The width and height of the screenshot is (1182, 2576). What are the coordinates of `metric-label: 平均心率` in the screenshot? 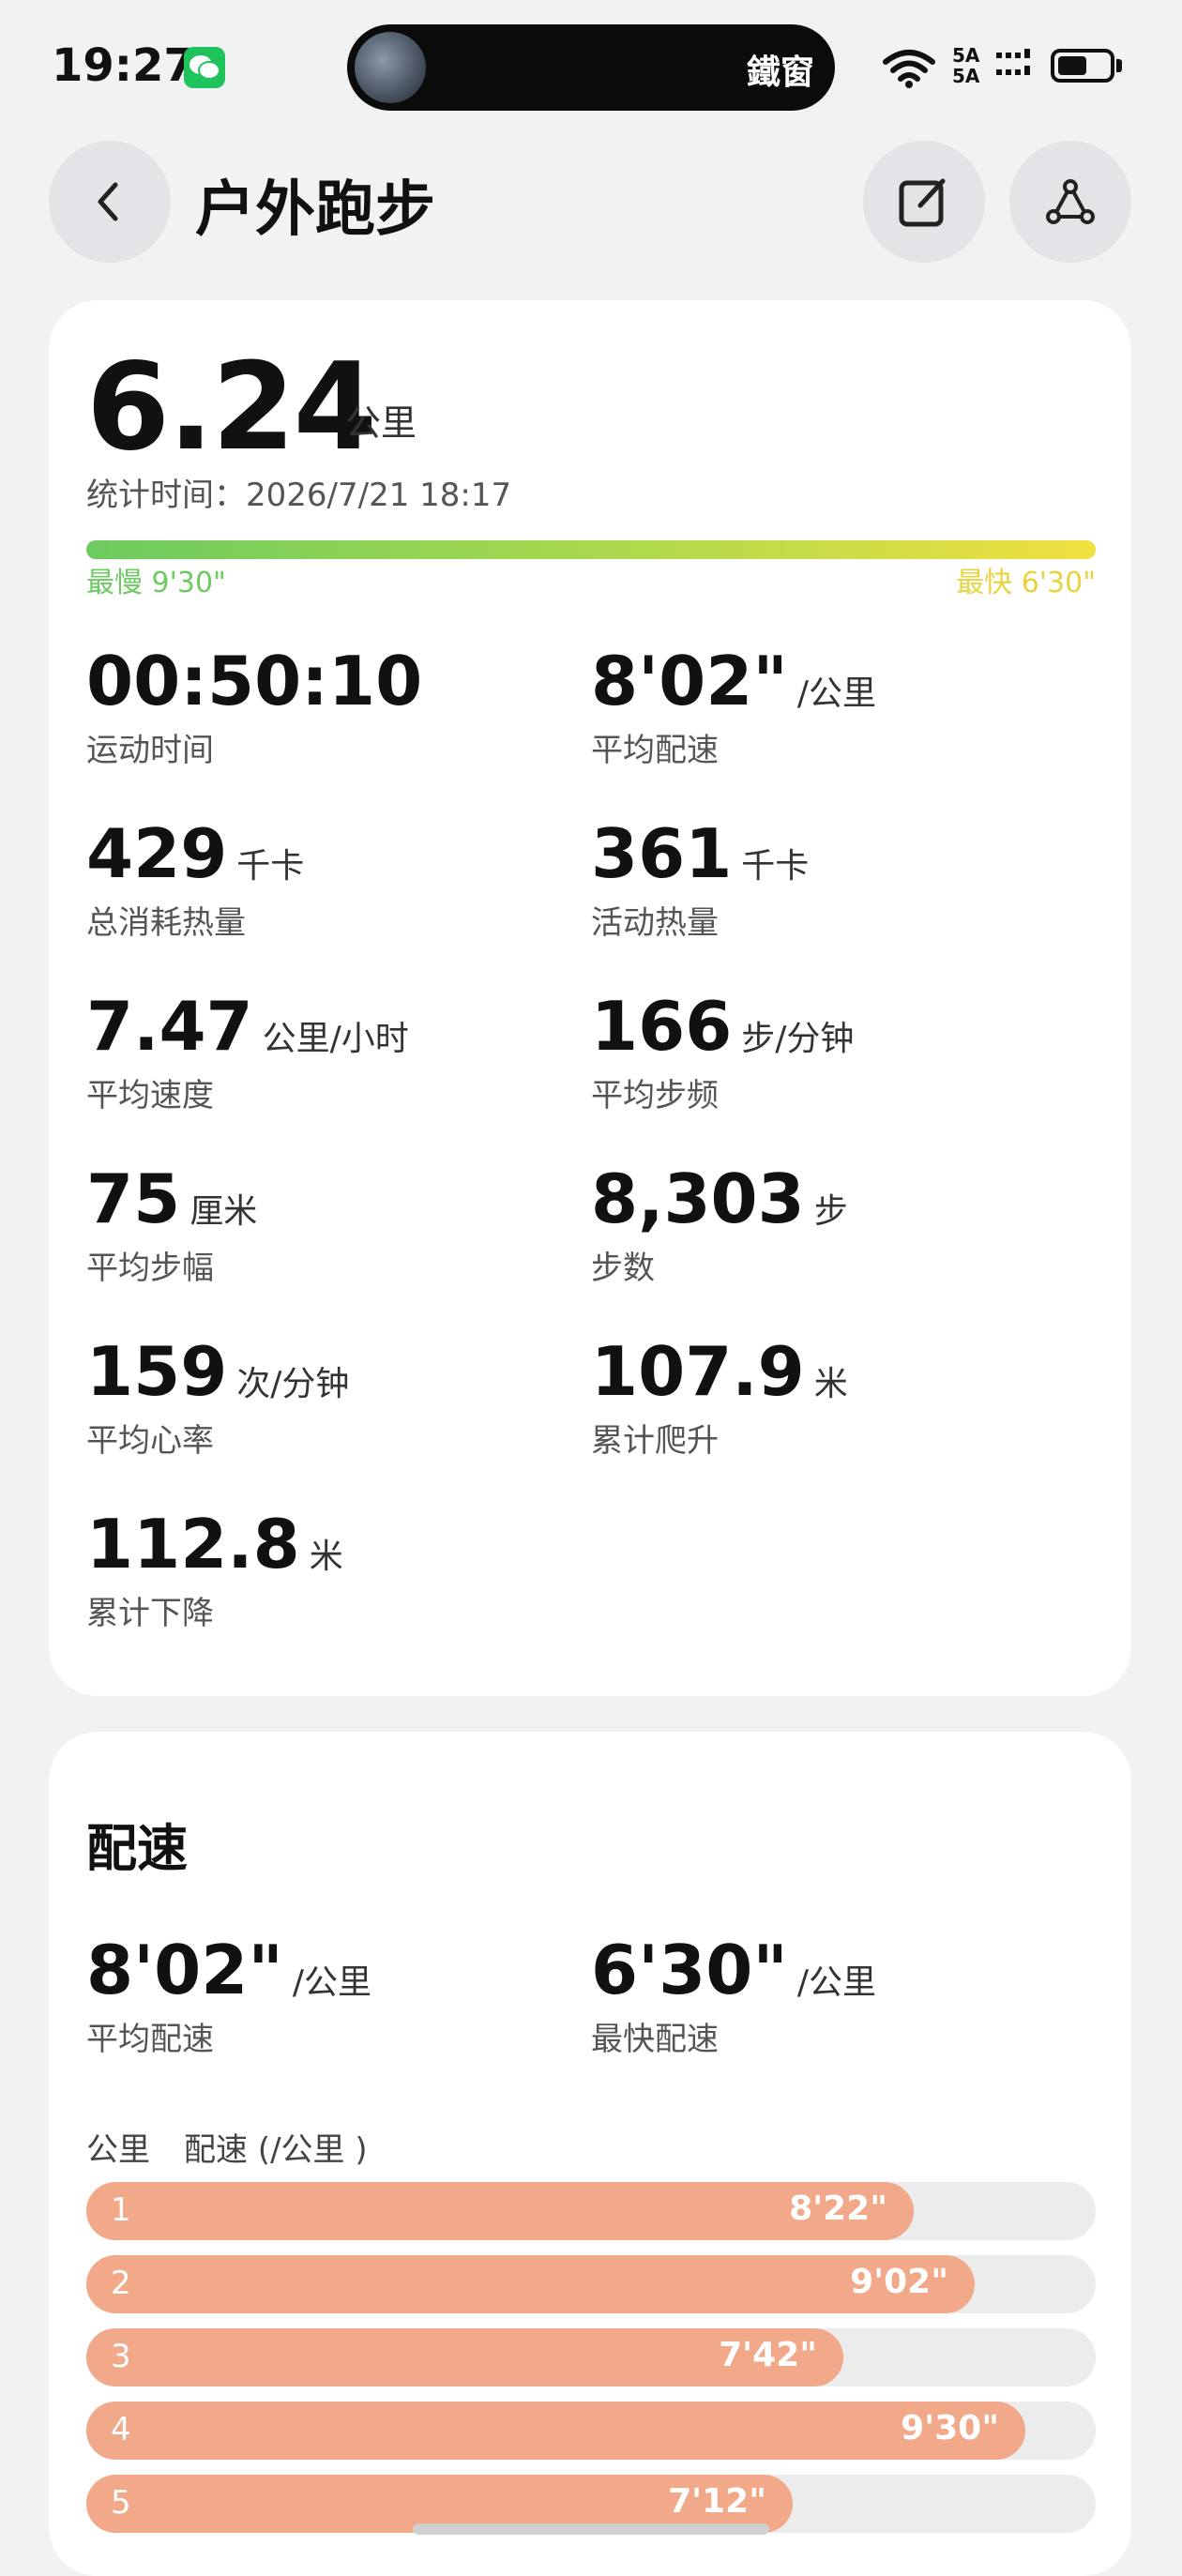 It's located at (150, 1441).